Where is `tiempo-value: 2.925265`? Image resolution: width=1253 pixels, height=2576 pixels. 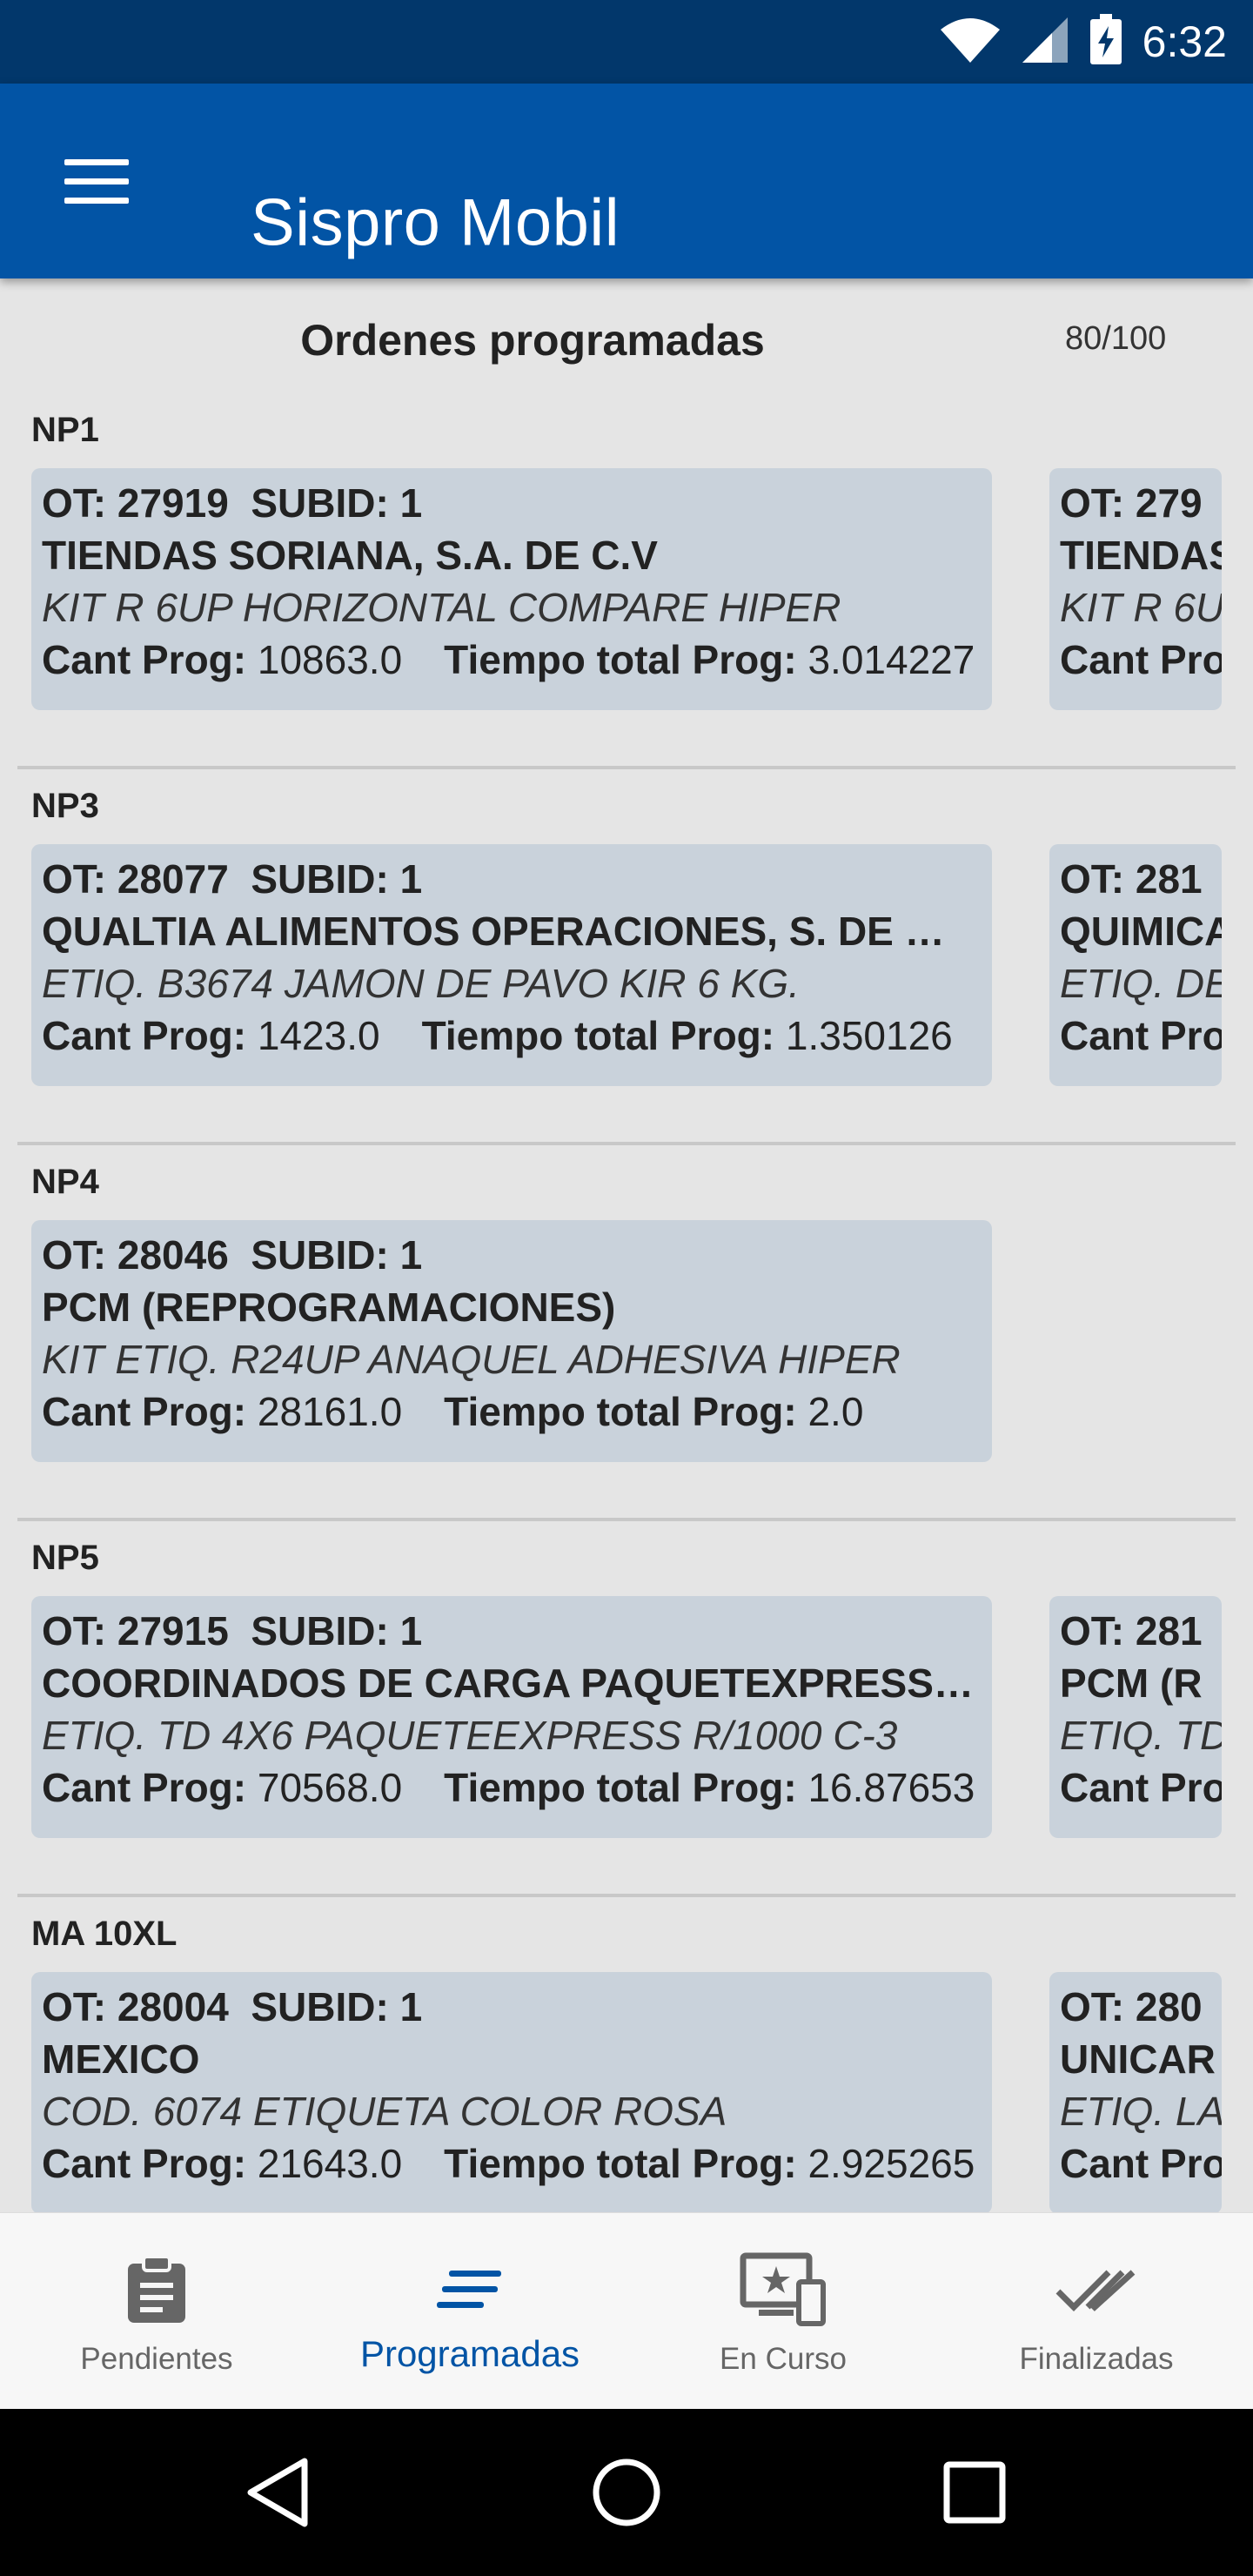
tiempo-value: 2.925265 is located at coordinates (891, 2163).